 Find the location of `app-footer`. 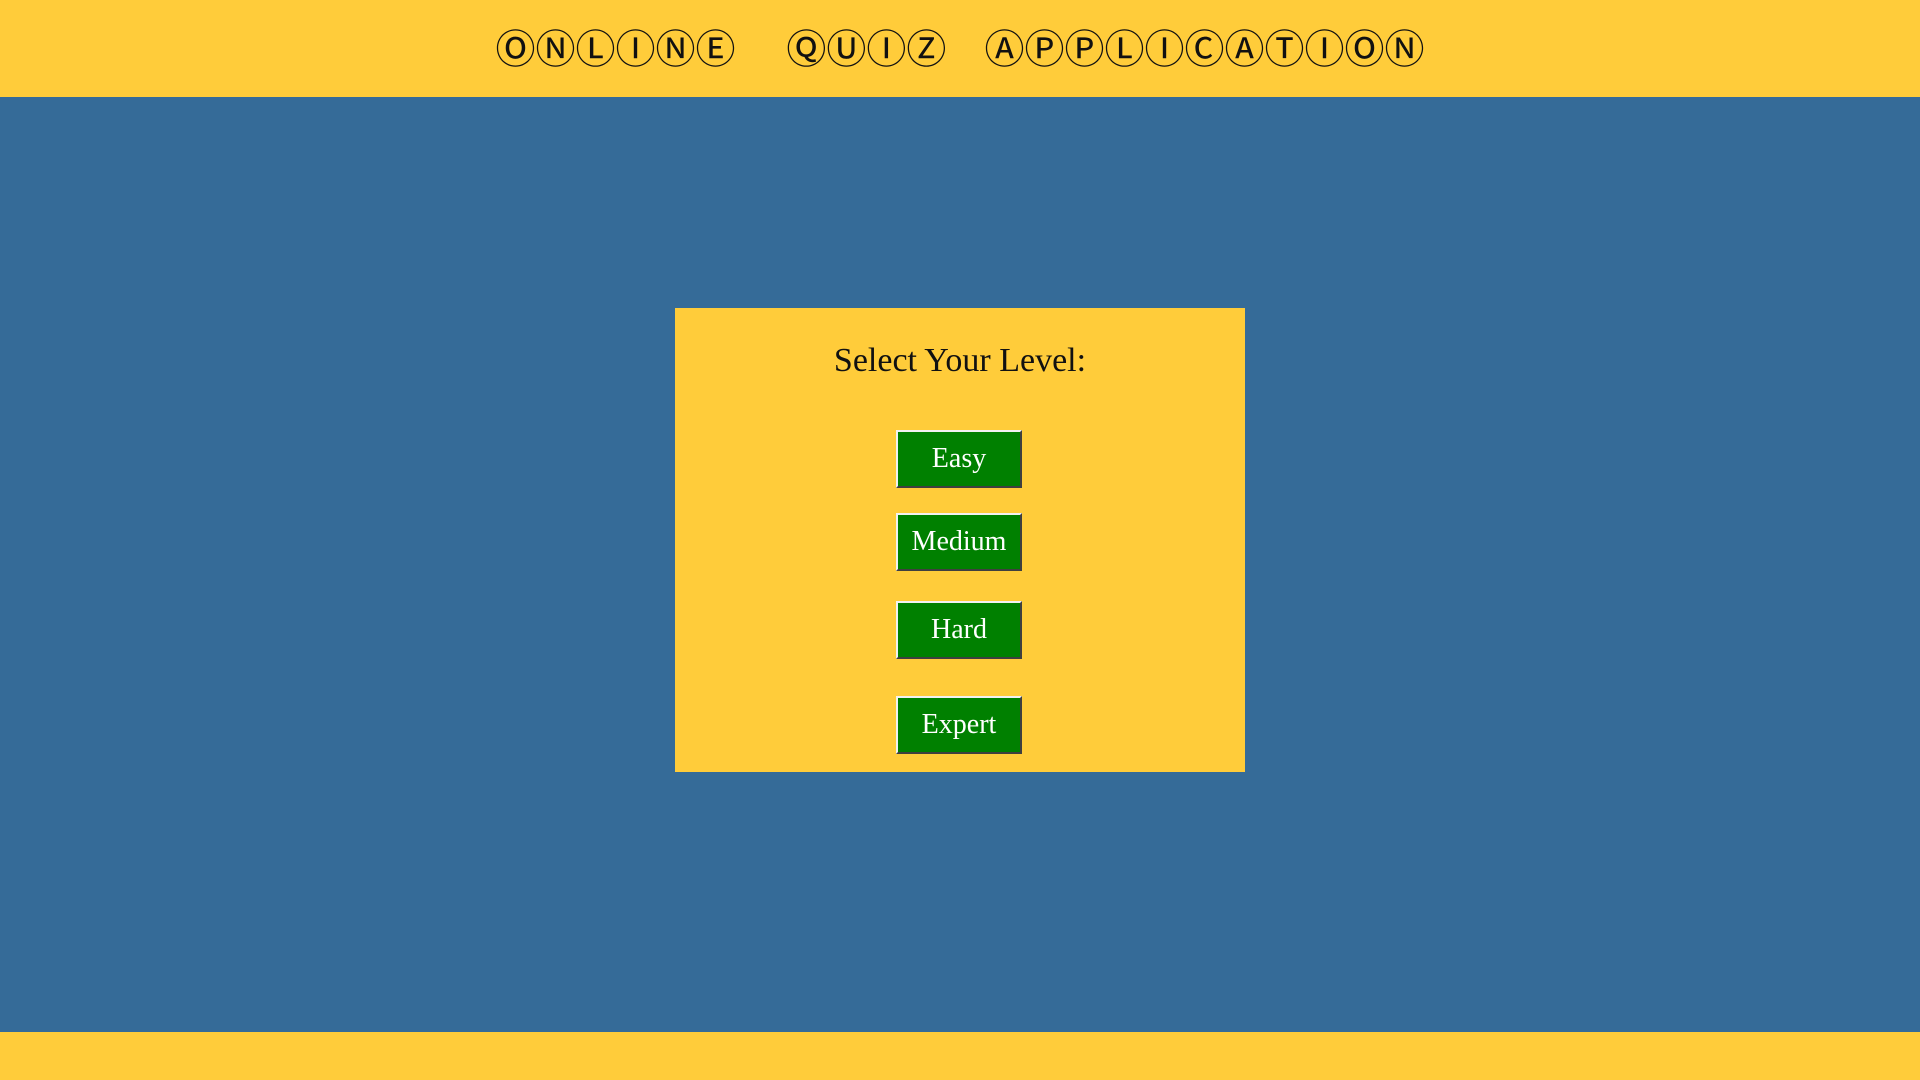

app-footer is located at coordinates (960, 1056).